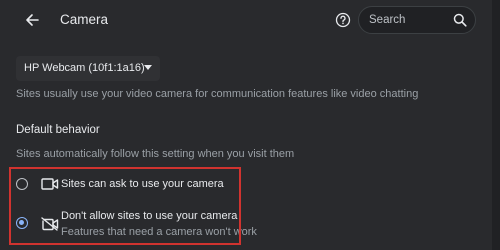 This screenshot has height=250, width=500. I want to click on camera-icon, so click(50, 184).